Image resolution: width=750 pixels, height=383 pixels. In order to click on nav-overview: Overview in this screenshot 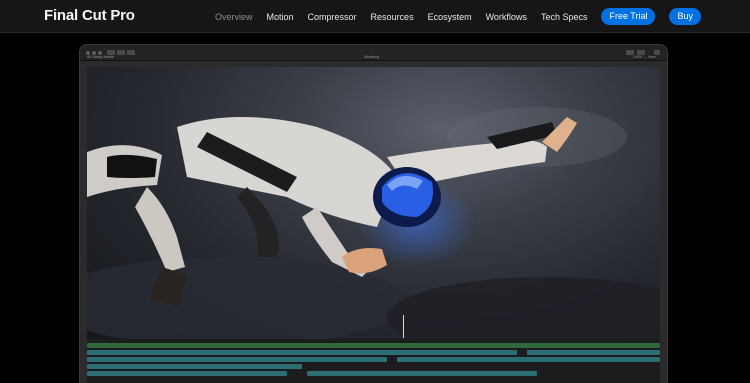, I will do `click(234, 17)`.